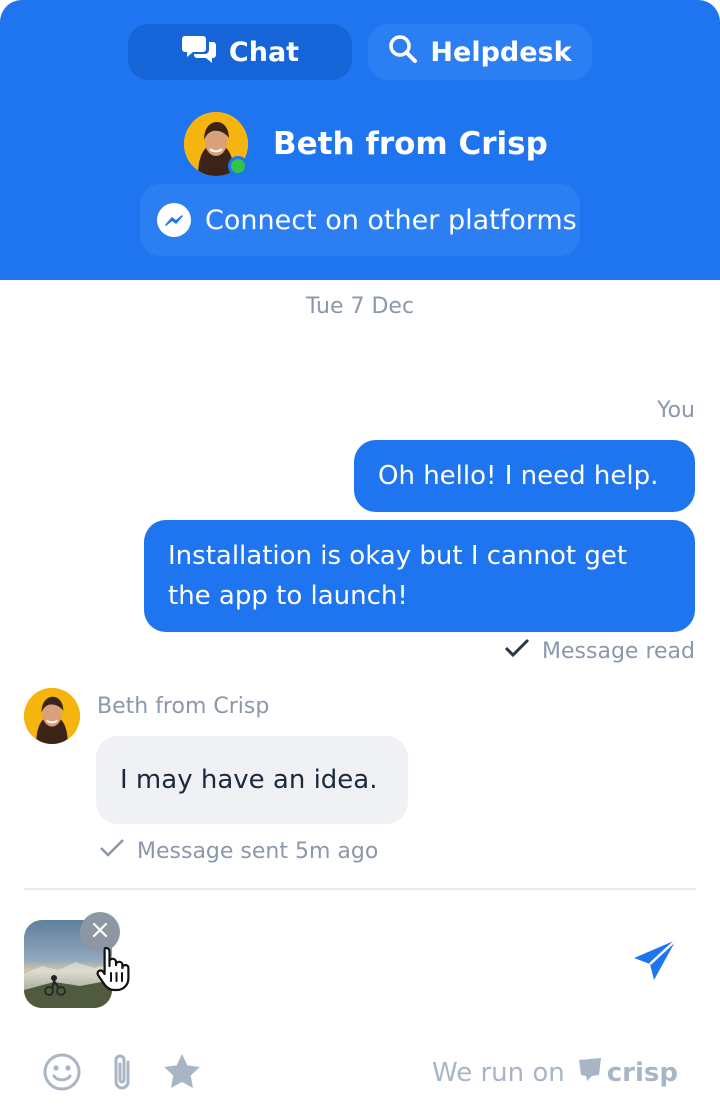 Image resolution: width=720 pixels, height=1120 pixels. I want to click on read-receipt: Message read, so click(599, 651).